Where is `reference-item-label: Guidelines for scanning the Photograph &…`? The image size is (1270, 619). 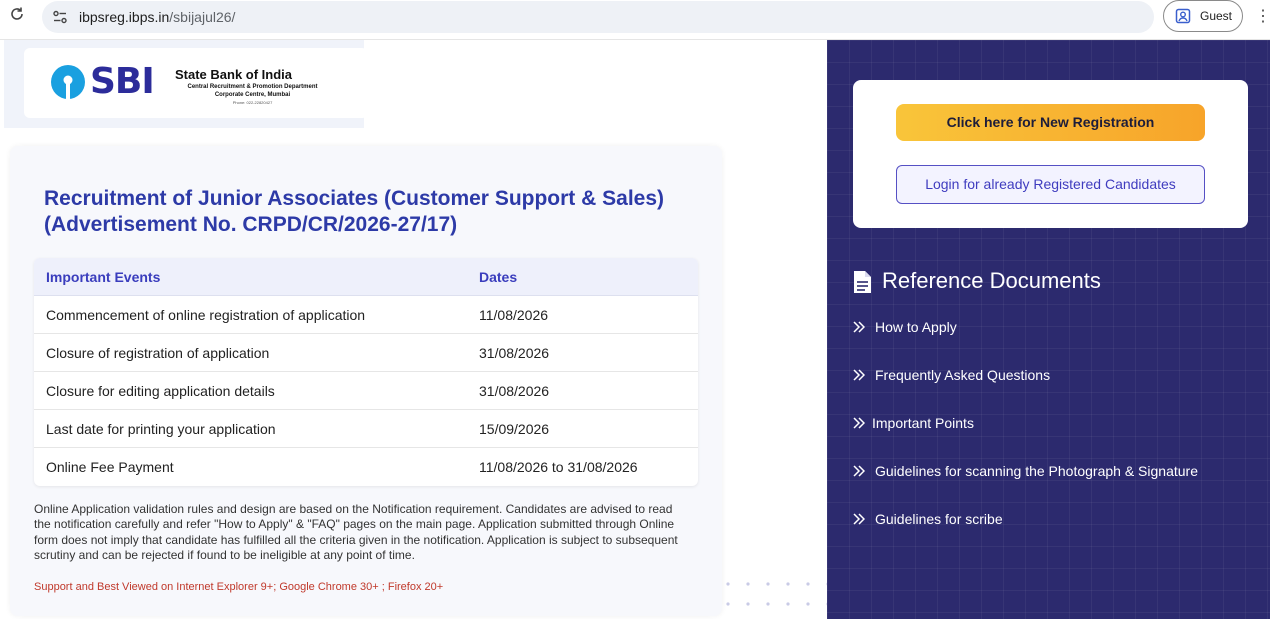
reference-item-label: Guidelines for scanning the Photograph &… is located at coordinates (1036, 471).